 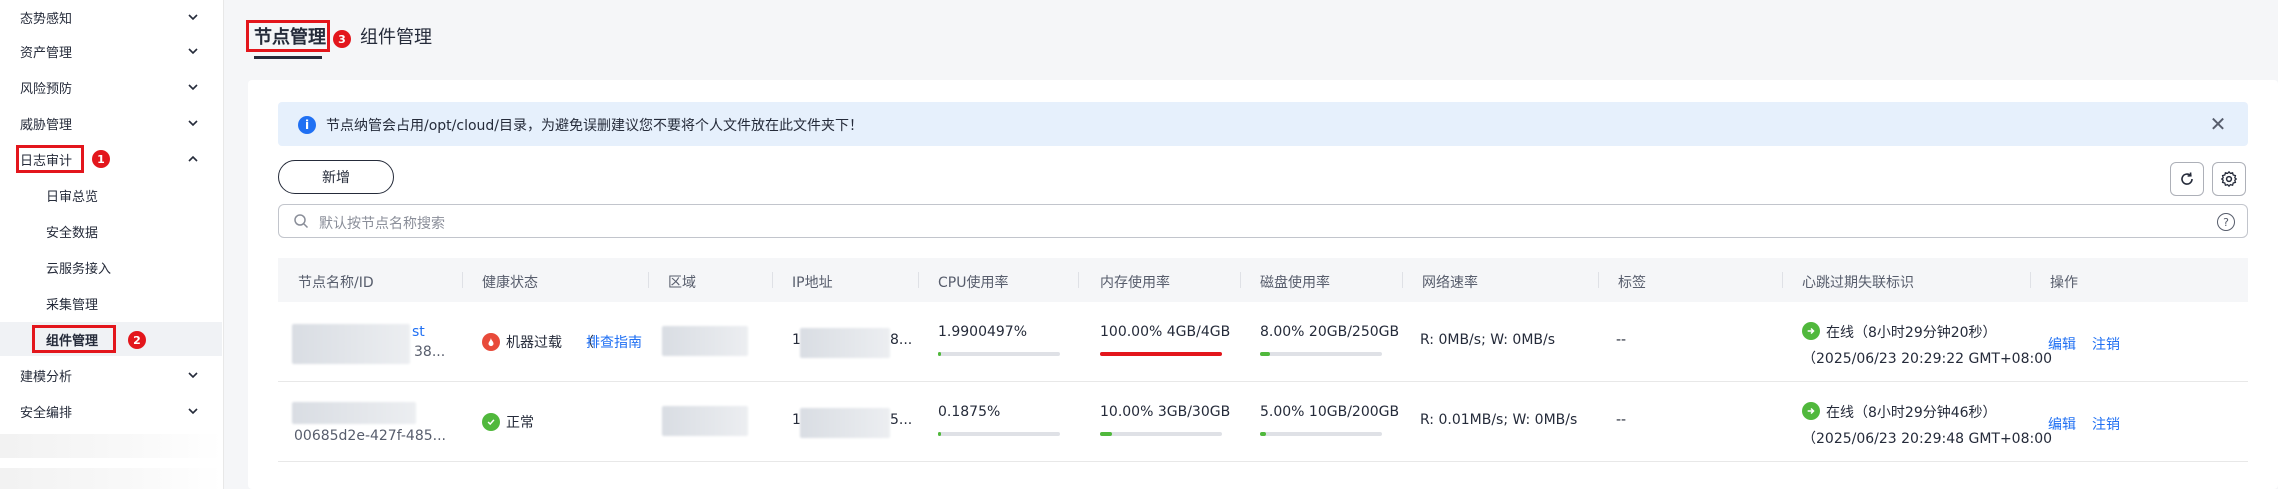 What do you see at coordinates (46, 413) in the screenshot?
I see `sidebar-item-label: 安全编排` at bounding box center [46, 413].